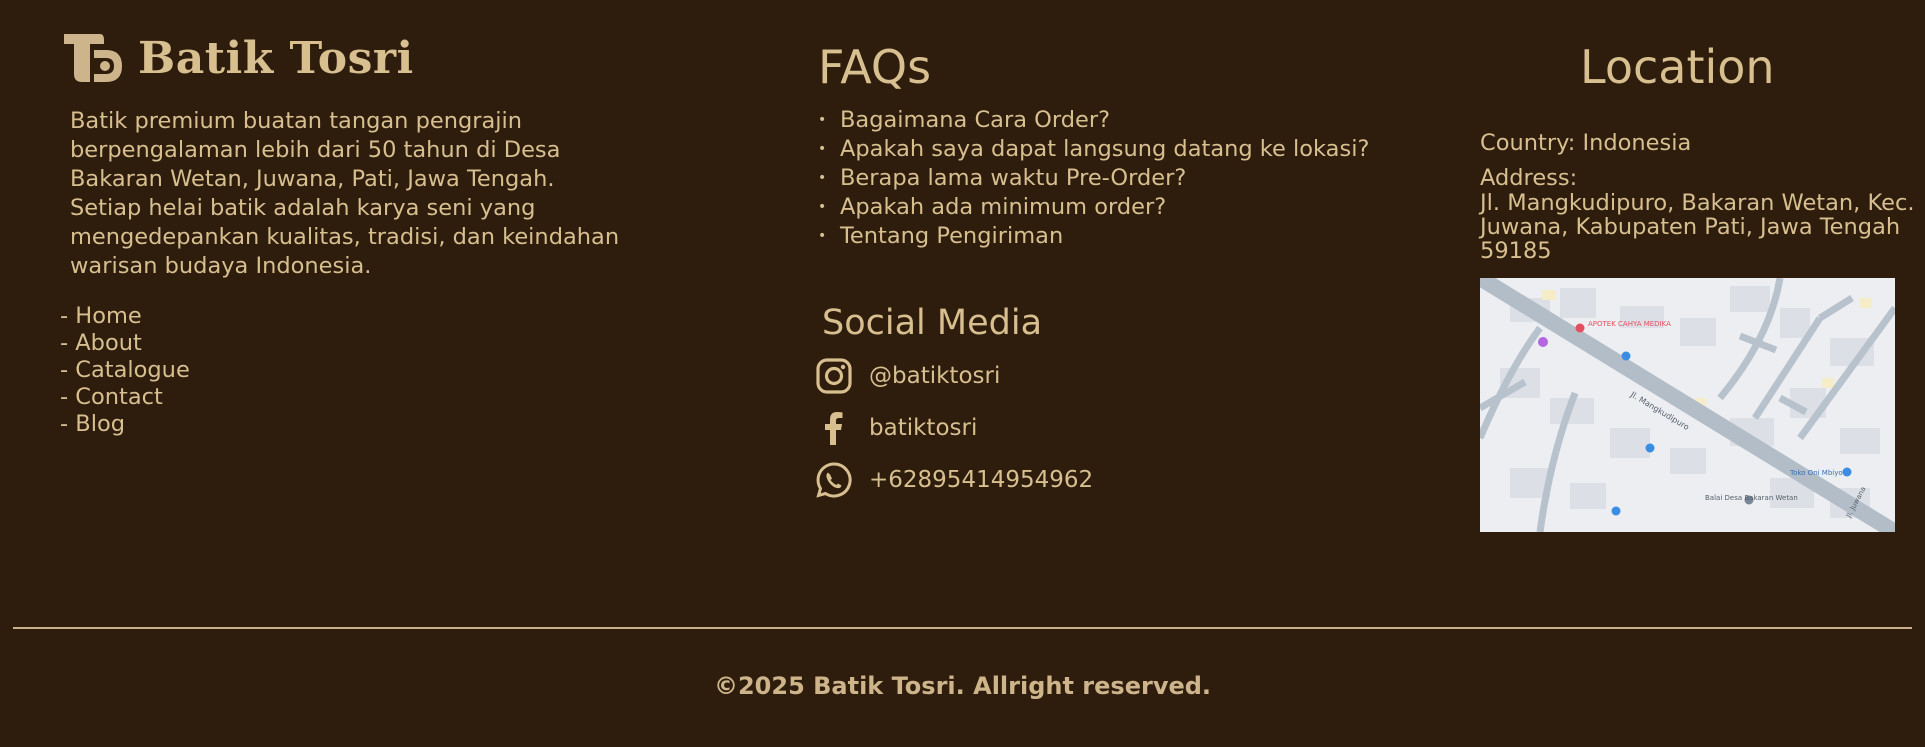 This screenshot has height=747, width=1925. What do you see at coordinates (1816, 473) in the screenshot?
I see `map-label: Toko Oni Mbiyo` at bounding box center [1816, 473].